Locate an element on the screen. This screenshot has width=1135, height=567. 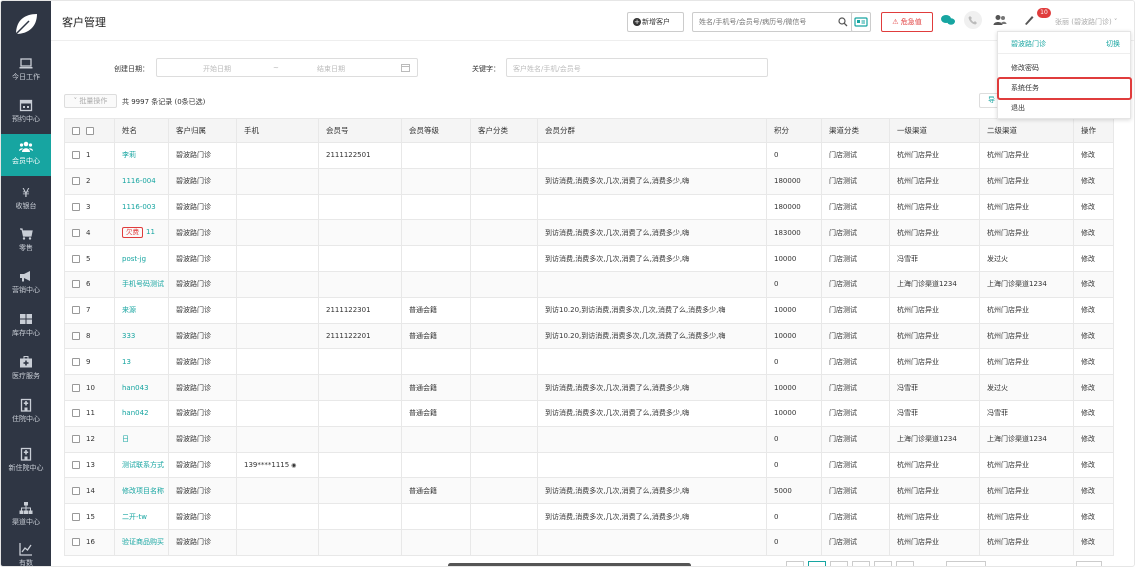
phone-icon is located at coordinates (973, 20).